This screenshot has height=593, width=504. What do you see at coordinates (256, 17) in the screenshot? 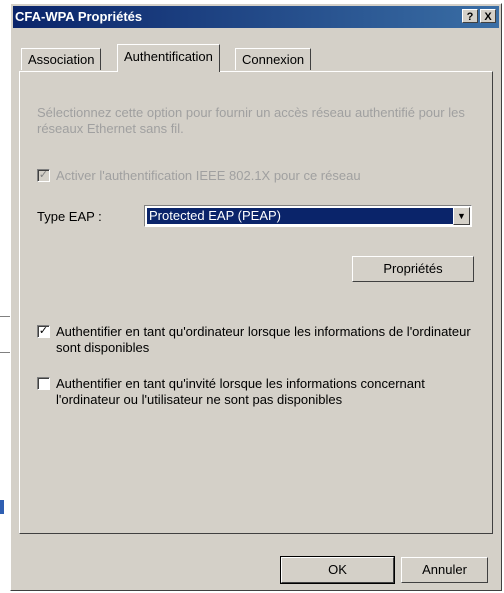
I see `title-bar: CFA-WPA Propriétés ? X` at bounding box center [256, 17].